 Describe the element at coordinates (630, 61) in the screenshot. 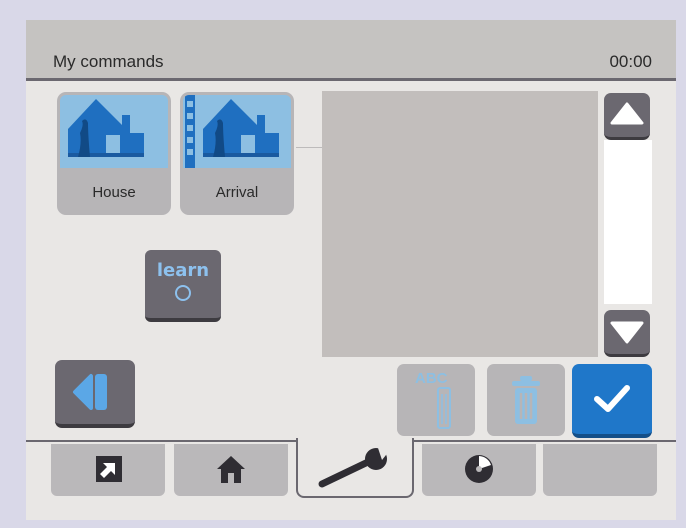

I see `clock: 00:00` at that location.